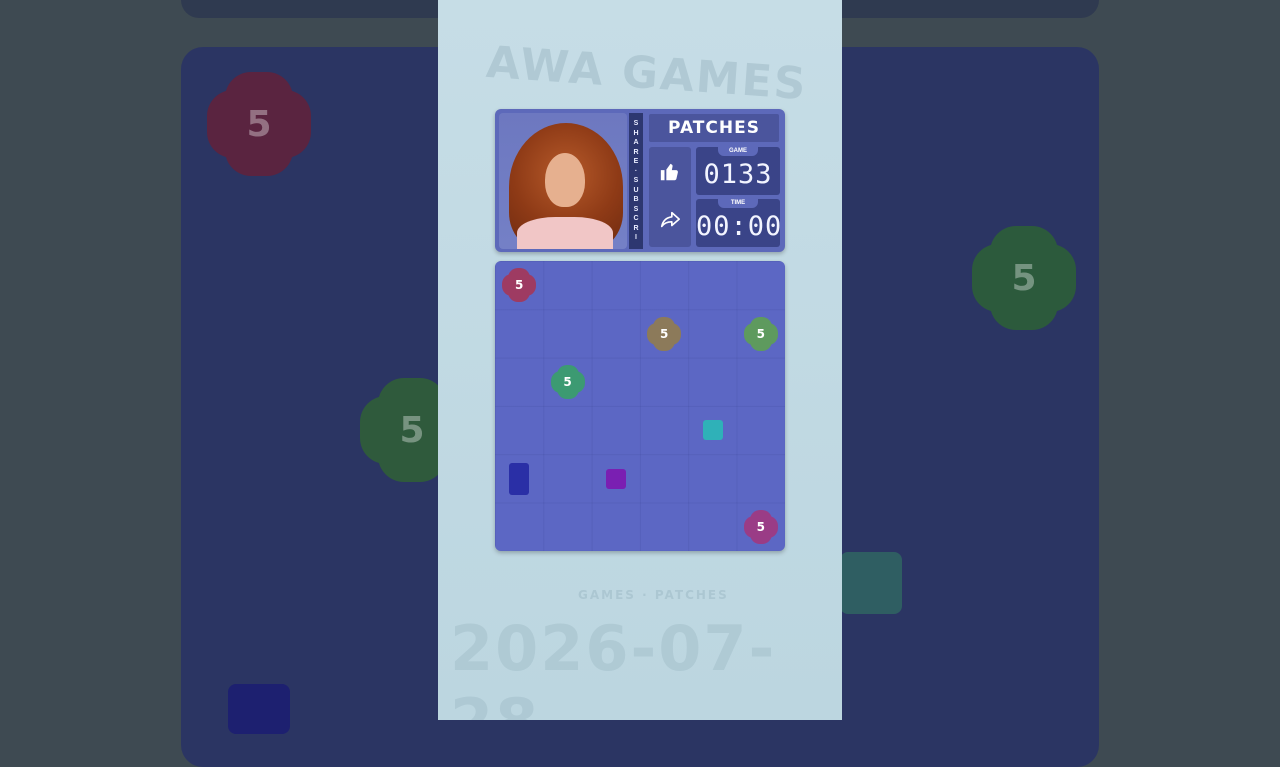 Image resolution: width=1280 pixels, height=767 pixels. I want to click on vertical-letter: ·, so click(636, 171).